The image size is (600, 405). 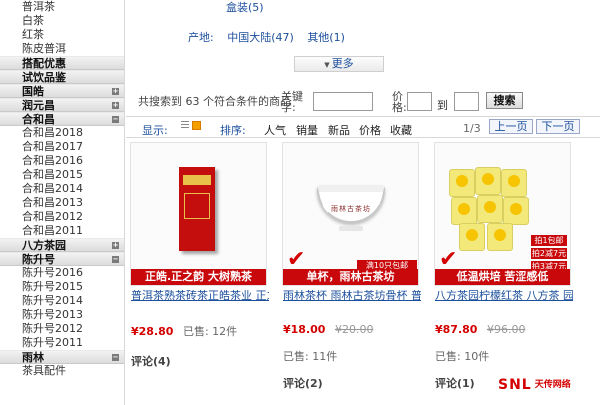 I want to click on product-old-price: ¥96.00, so click(x=506, y=329).